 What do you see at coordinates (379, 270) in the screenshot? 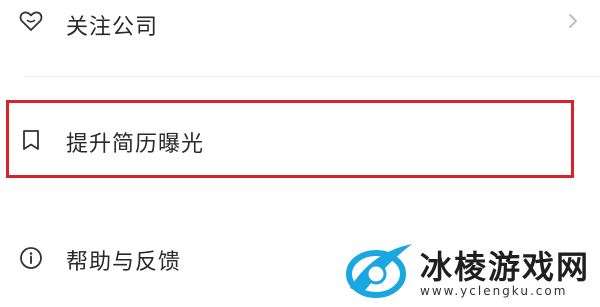
I see `watermark-logo-icon` at bounding box center [379, 270].